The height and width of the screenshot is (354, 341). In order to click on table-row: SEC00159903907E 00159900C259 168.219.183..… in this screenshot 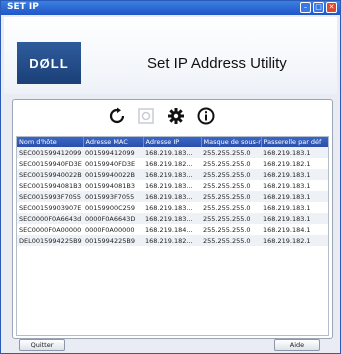, I will do `click(172, 207)`.